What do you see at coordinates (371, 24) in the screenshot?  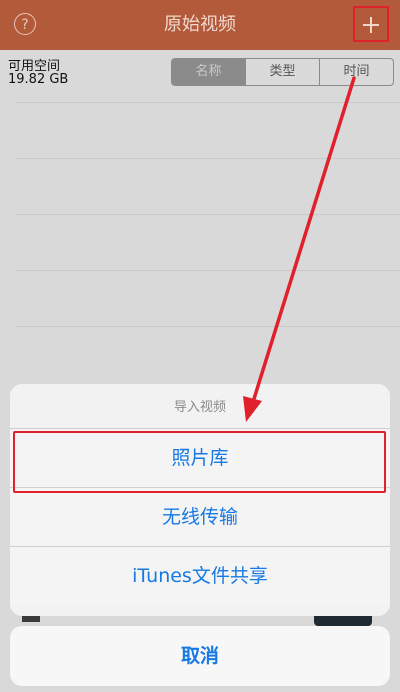 I see `add-video-button` at bounding box center [371, 24].